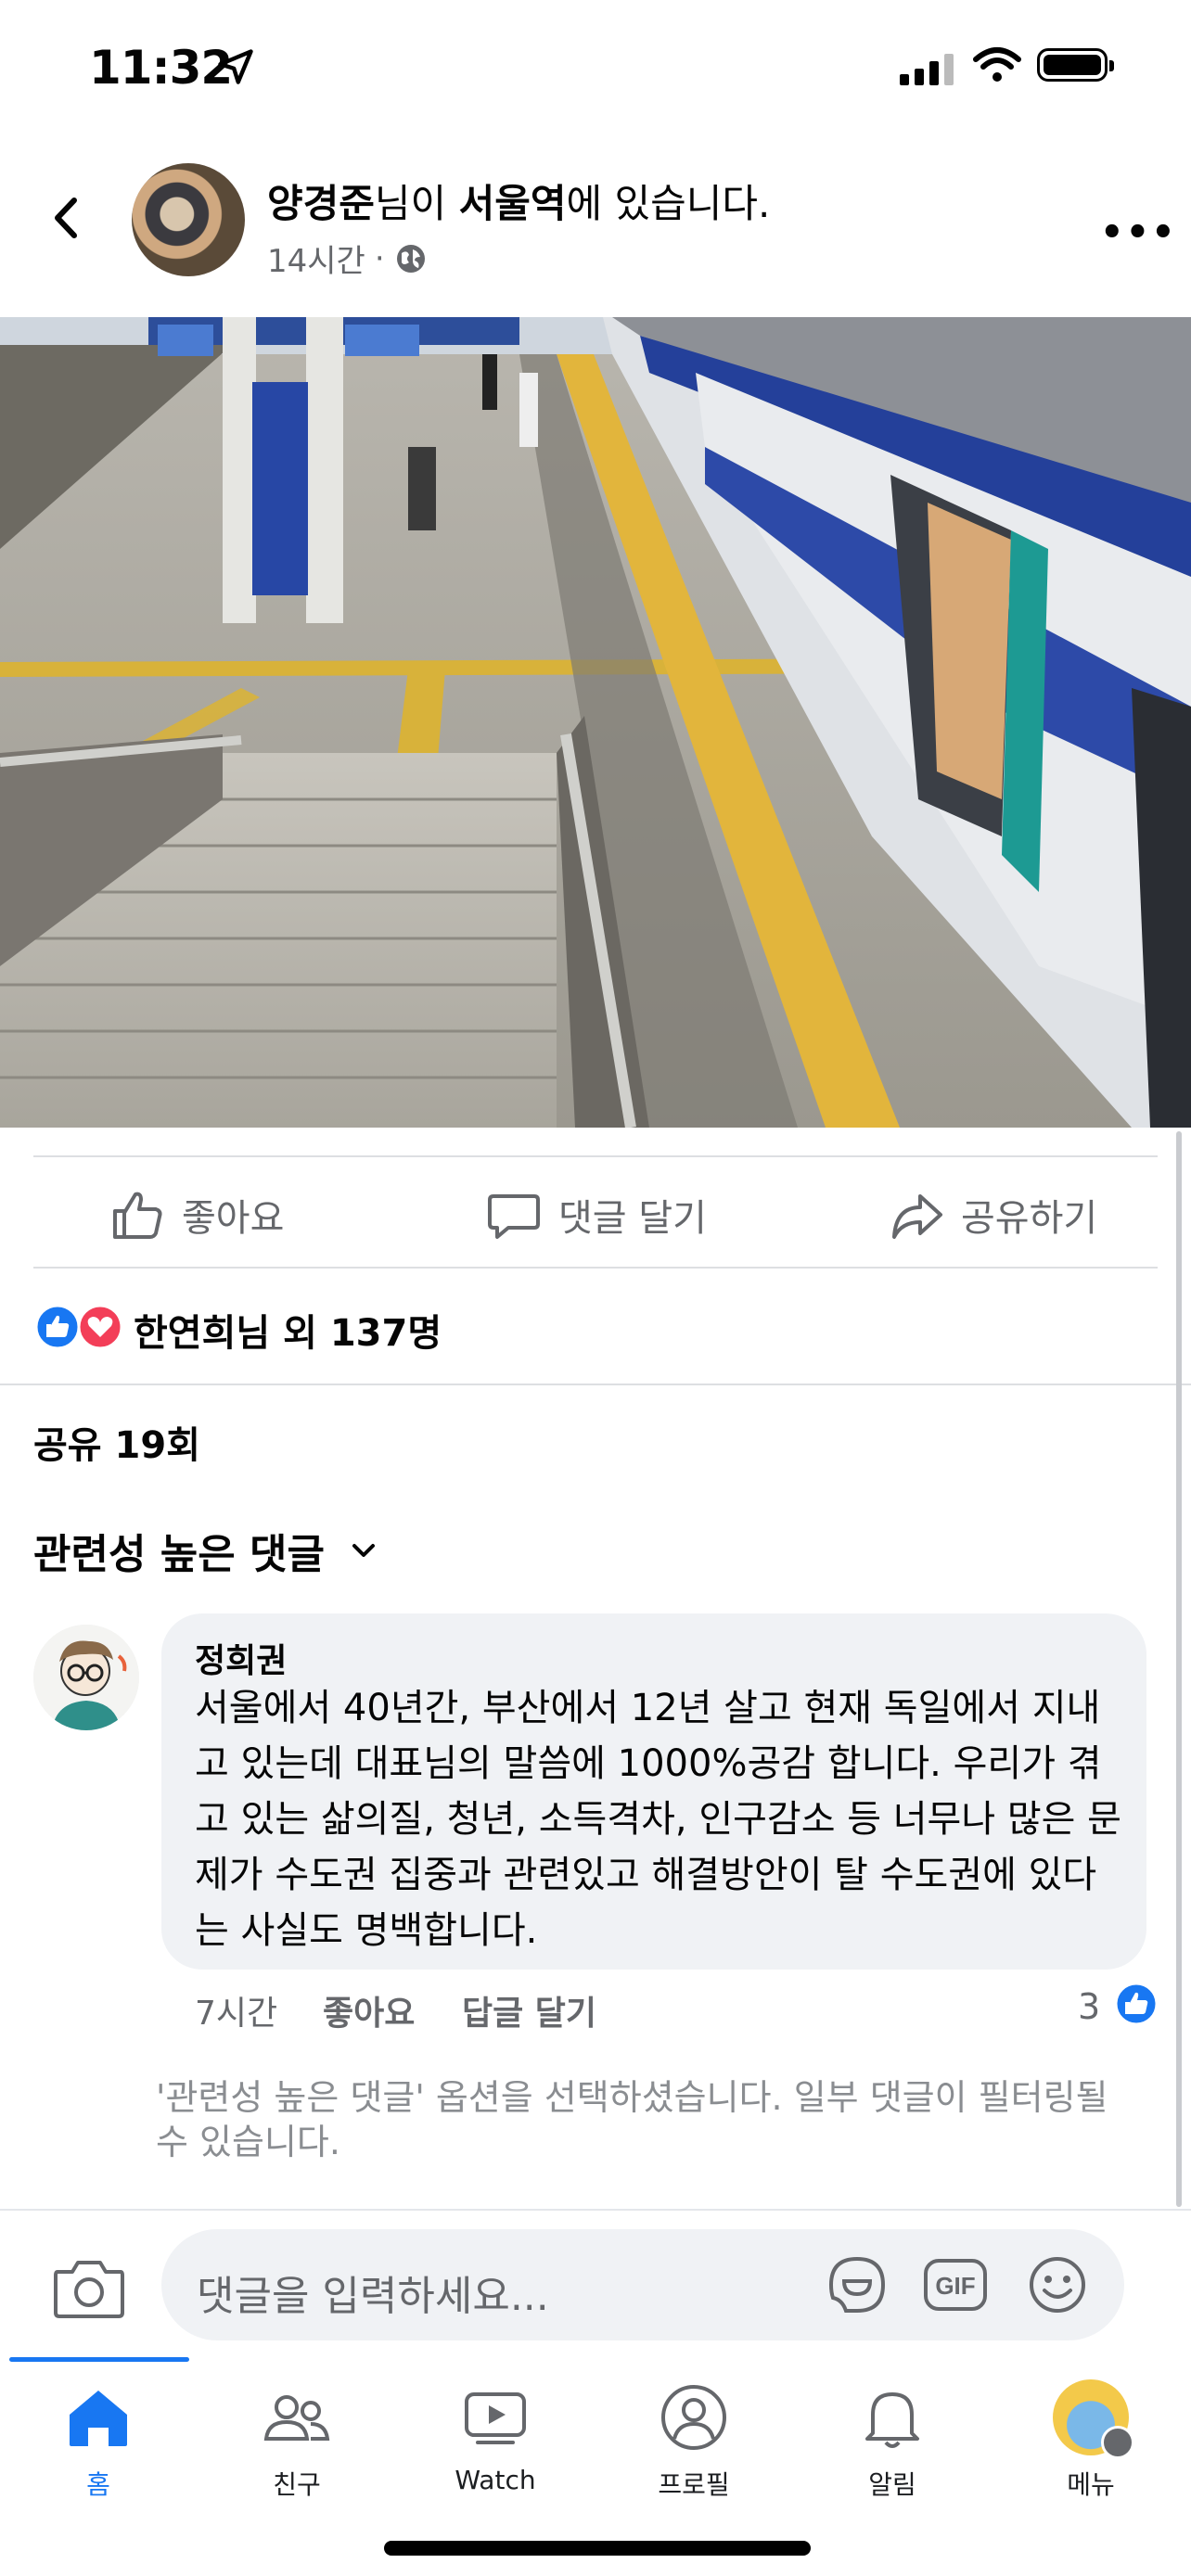  I want to click on nav-menu-label: 메뉴, so click(1091, 2485).